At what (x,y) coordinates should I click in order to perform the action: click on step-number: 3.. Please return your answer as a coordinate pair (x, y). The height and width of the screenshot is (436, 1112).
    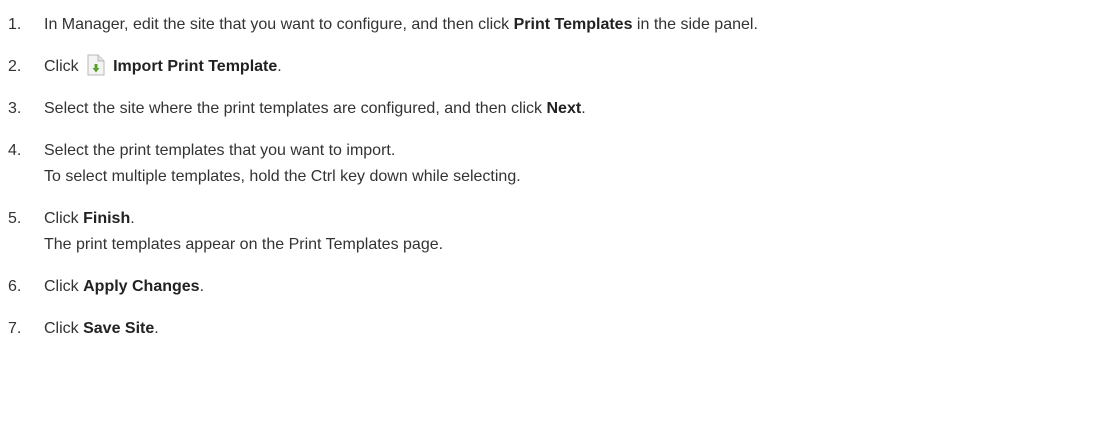
    Looking at the image, I should click on (15, 108).